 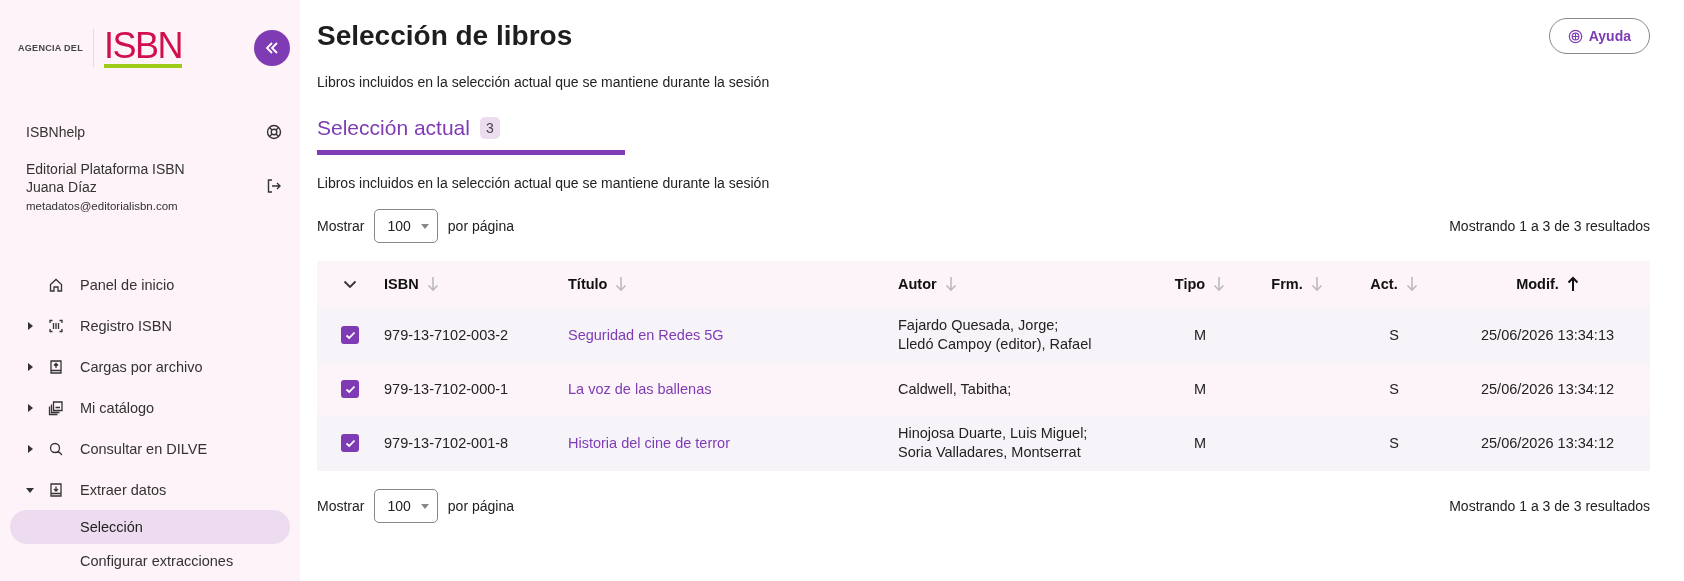 What do you see at coordinates (56, 284) in the screenshot?
I see `home-icon` at bounding box center [56, 284].